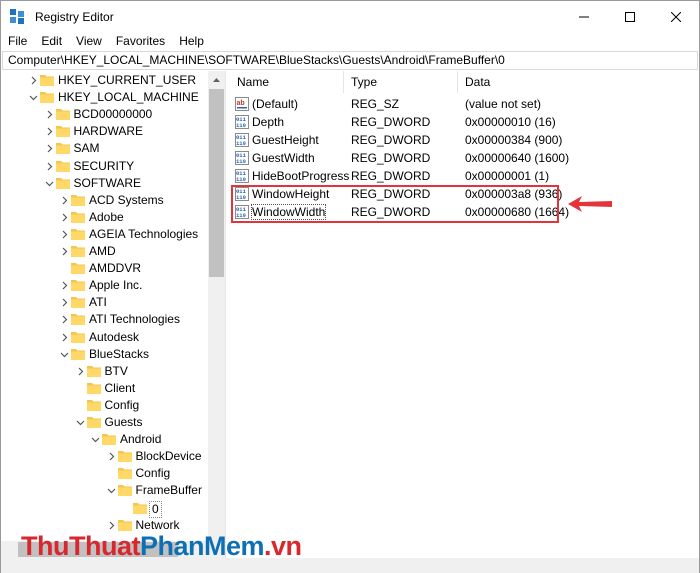  Describe the element at coordinates (268, 122) in the screenshot. I see `value-name: Depth` at that location.